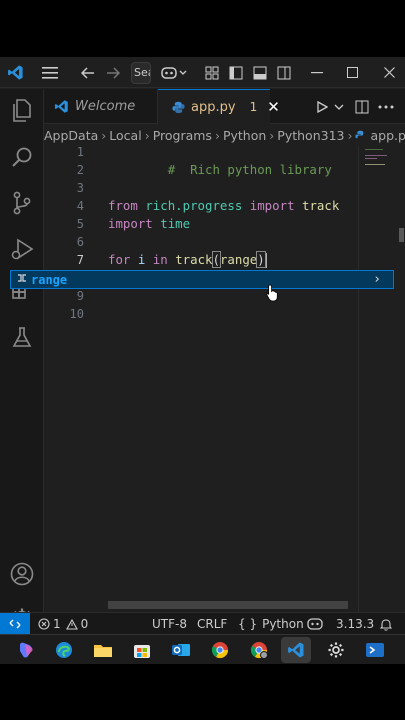 The width and height of the screenshot is (405, 720). I want to click on crumb-programs: Programs, so click(182, 135).